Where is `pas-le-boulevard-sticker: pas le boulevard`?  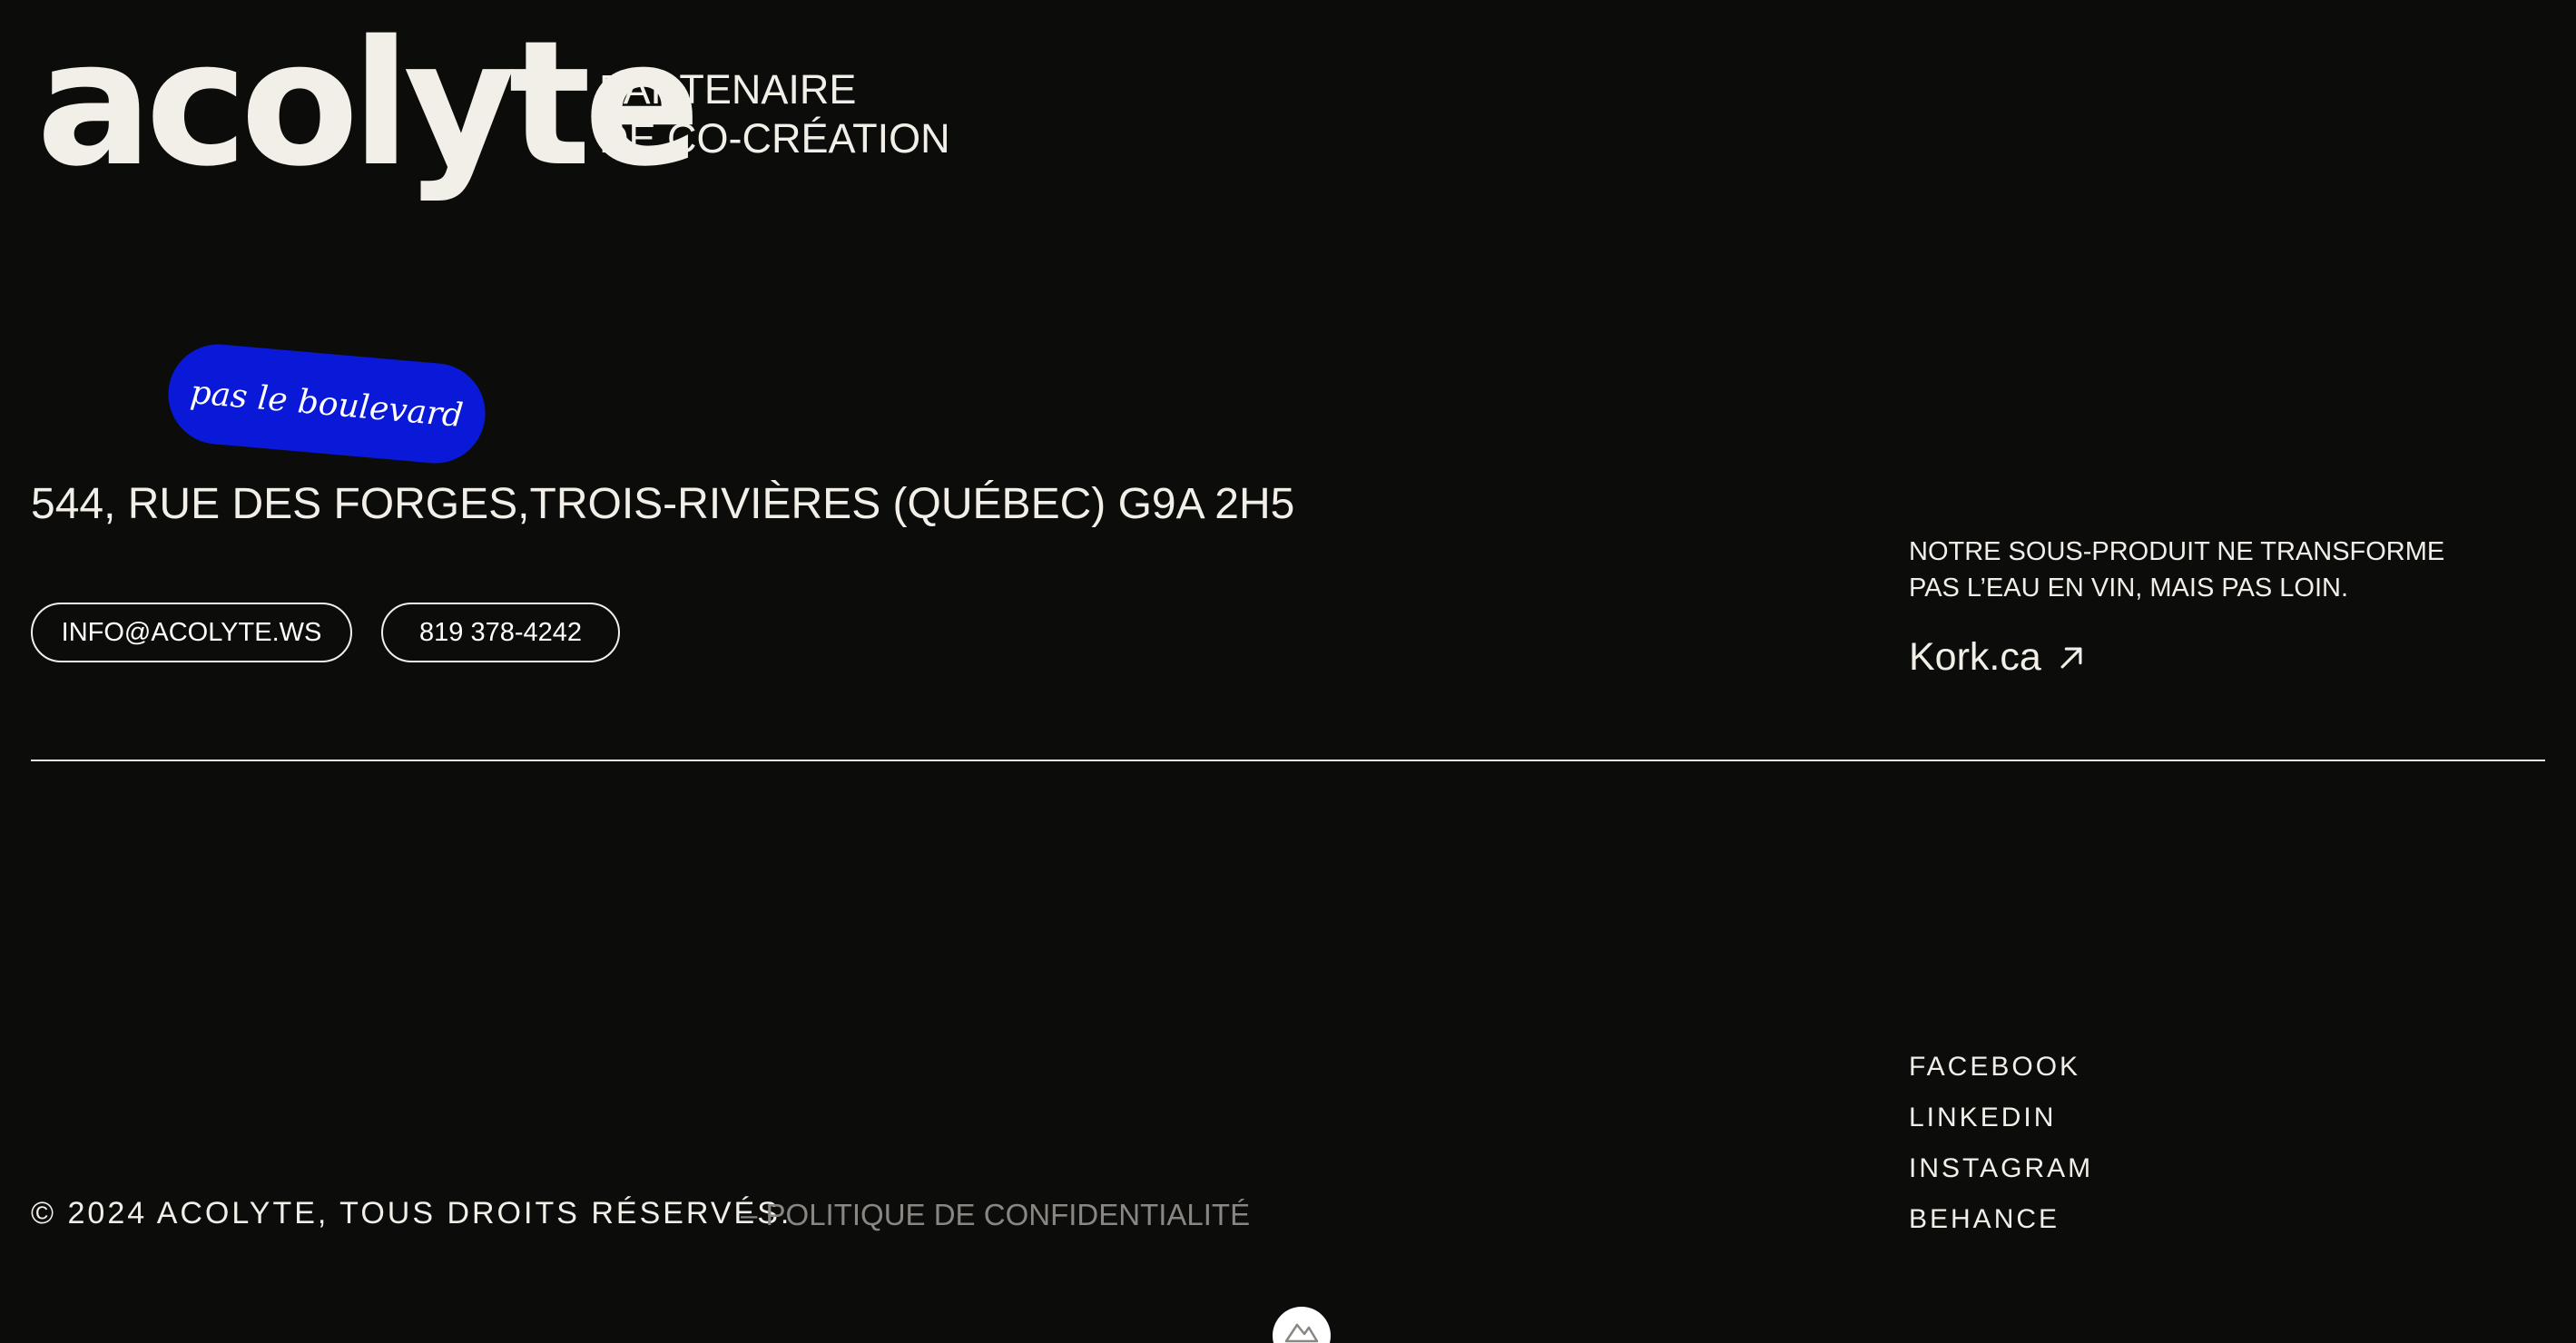 pas-le-boulevard-sticker: pas le boulevard is located at coordinates (326, 403).